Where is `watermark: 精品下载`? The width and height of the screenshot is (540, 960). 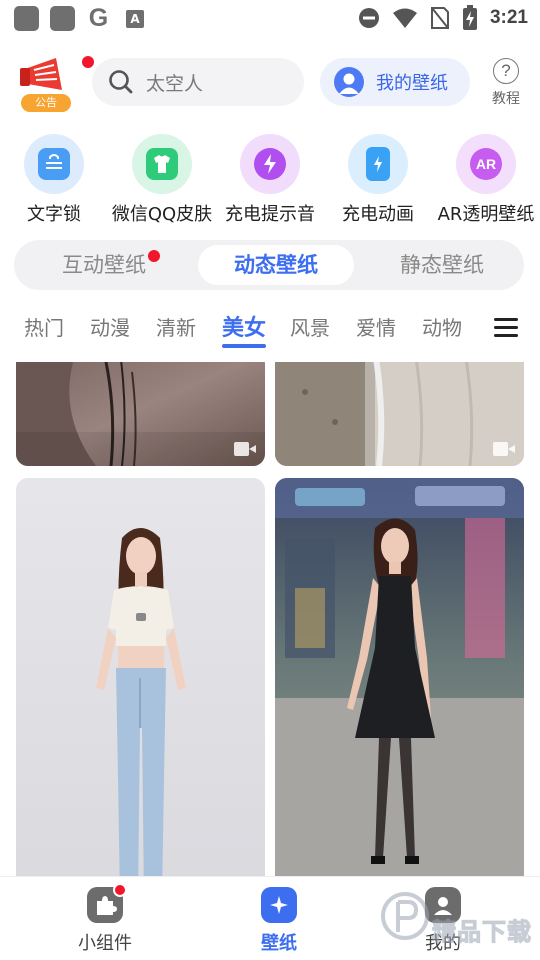
watermark: 精品下载 is located at coordinates (460, 920).